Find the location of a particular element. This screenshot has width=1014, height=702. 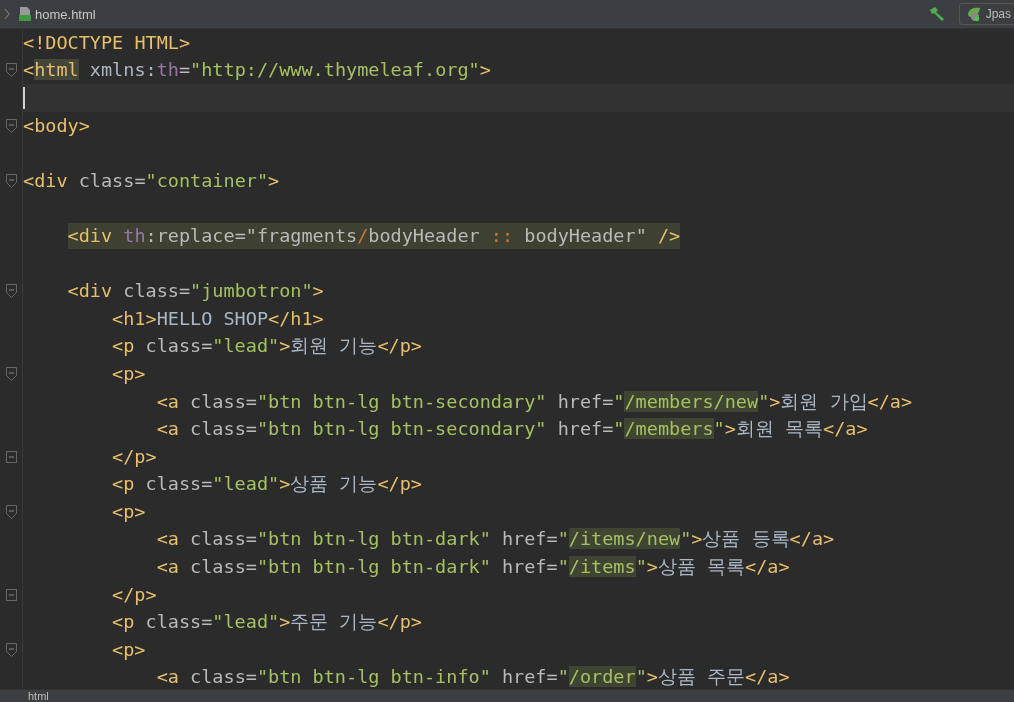

code-line: <a class="btn btn-lg btn-secondary" href="/members/new">회원 가입</a> is located at coordinates (534, 401).